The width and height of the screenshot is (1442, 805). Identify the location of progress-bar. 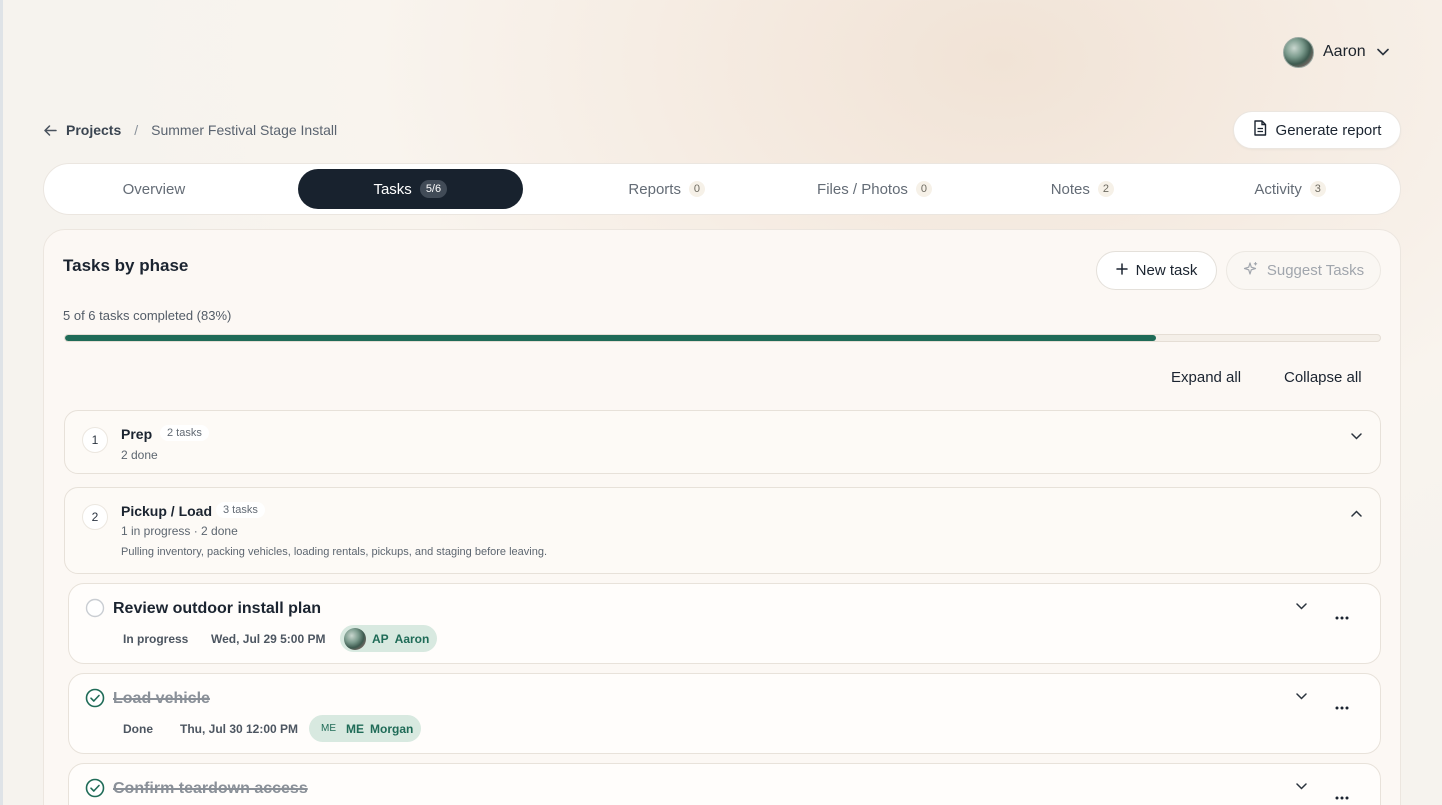
(722, 338).